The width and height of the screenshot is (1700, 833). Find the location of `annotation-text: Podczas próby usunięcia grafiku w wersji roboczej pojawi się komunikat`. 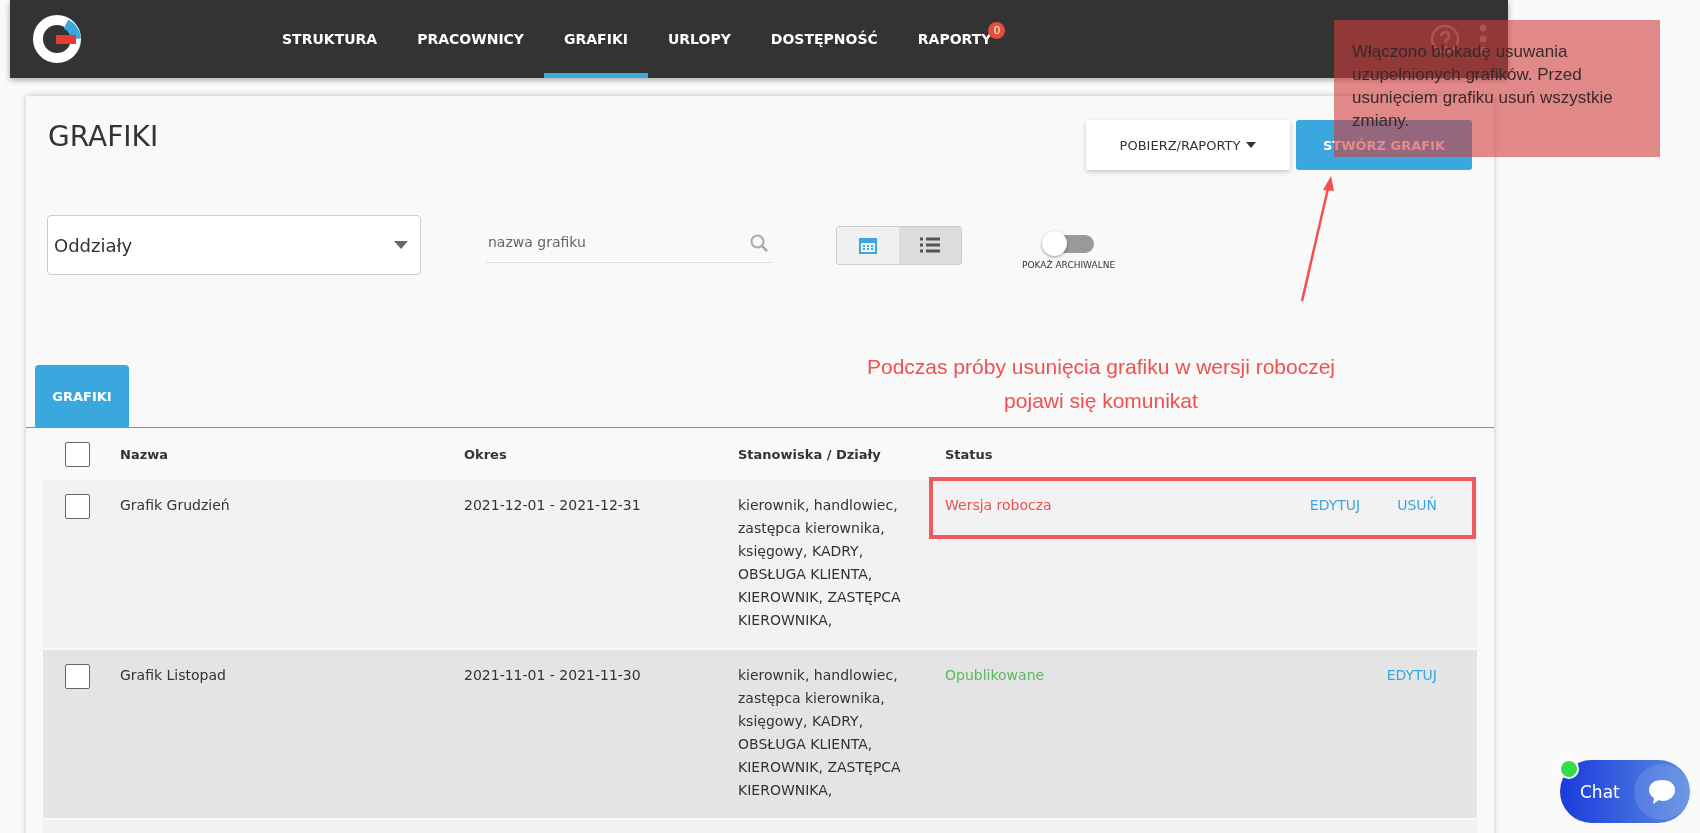

annotation-text: Podczas próby usunięcia grafiku w wersji roboczej pojawi się komunikat is located at coordinates (1101, 384).